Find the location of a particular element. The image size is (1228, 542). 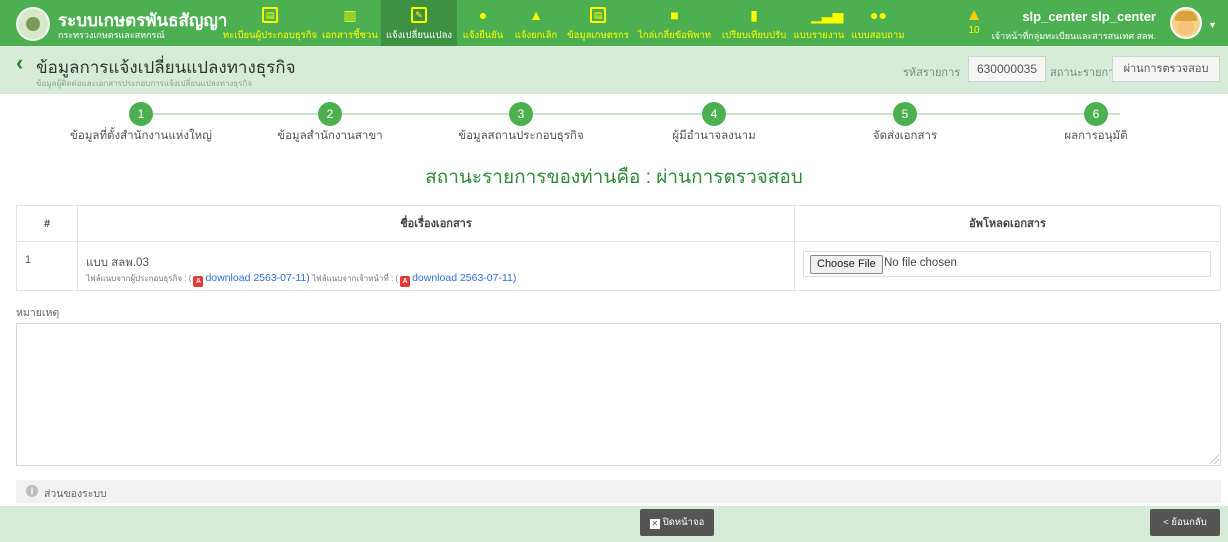

comments-icon: ●● is located at coordinates (878, 15).